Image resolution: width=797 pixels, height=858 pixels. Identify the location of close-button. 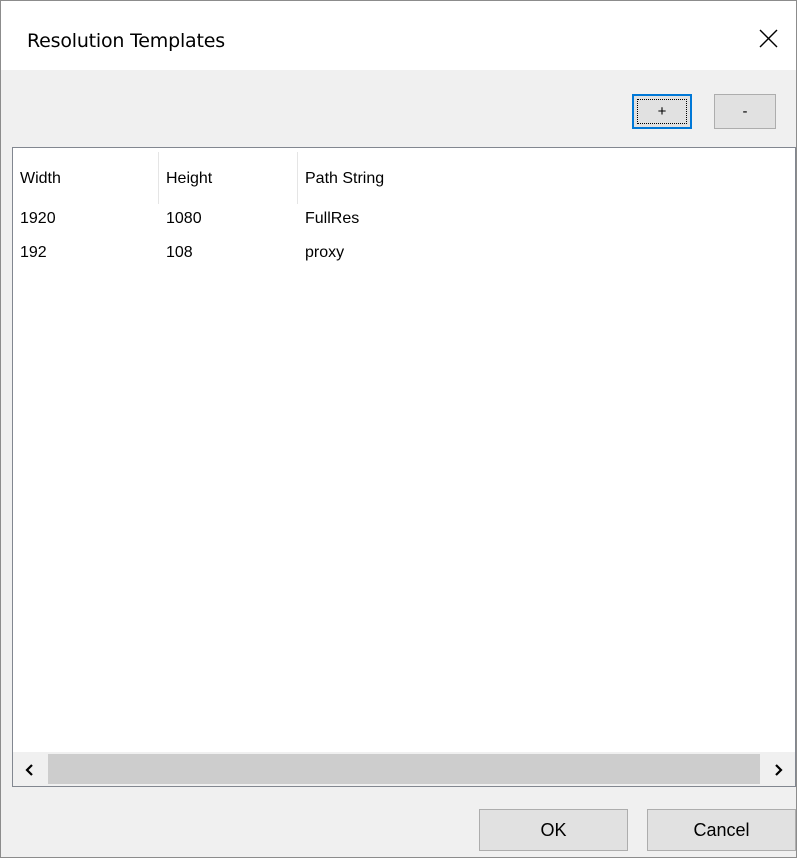
(768, 35).